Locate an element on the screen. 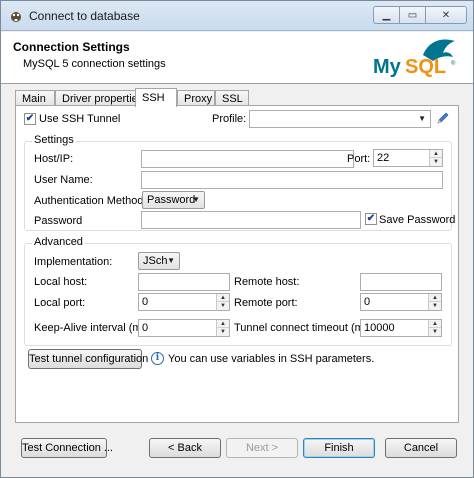 The width and height of the screenshot is (474, 478). maximize-button: ▭ is located at coordinates (412, 15).